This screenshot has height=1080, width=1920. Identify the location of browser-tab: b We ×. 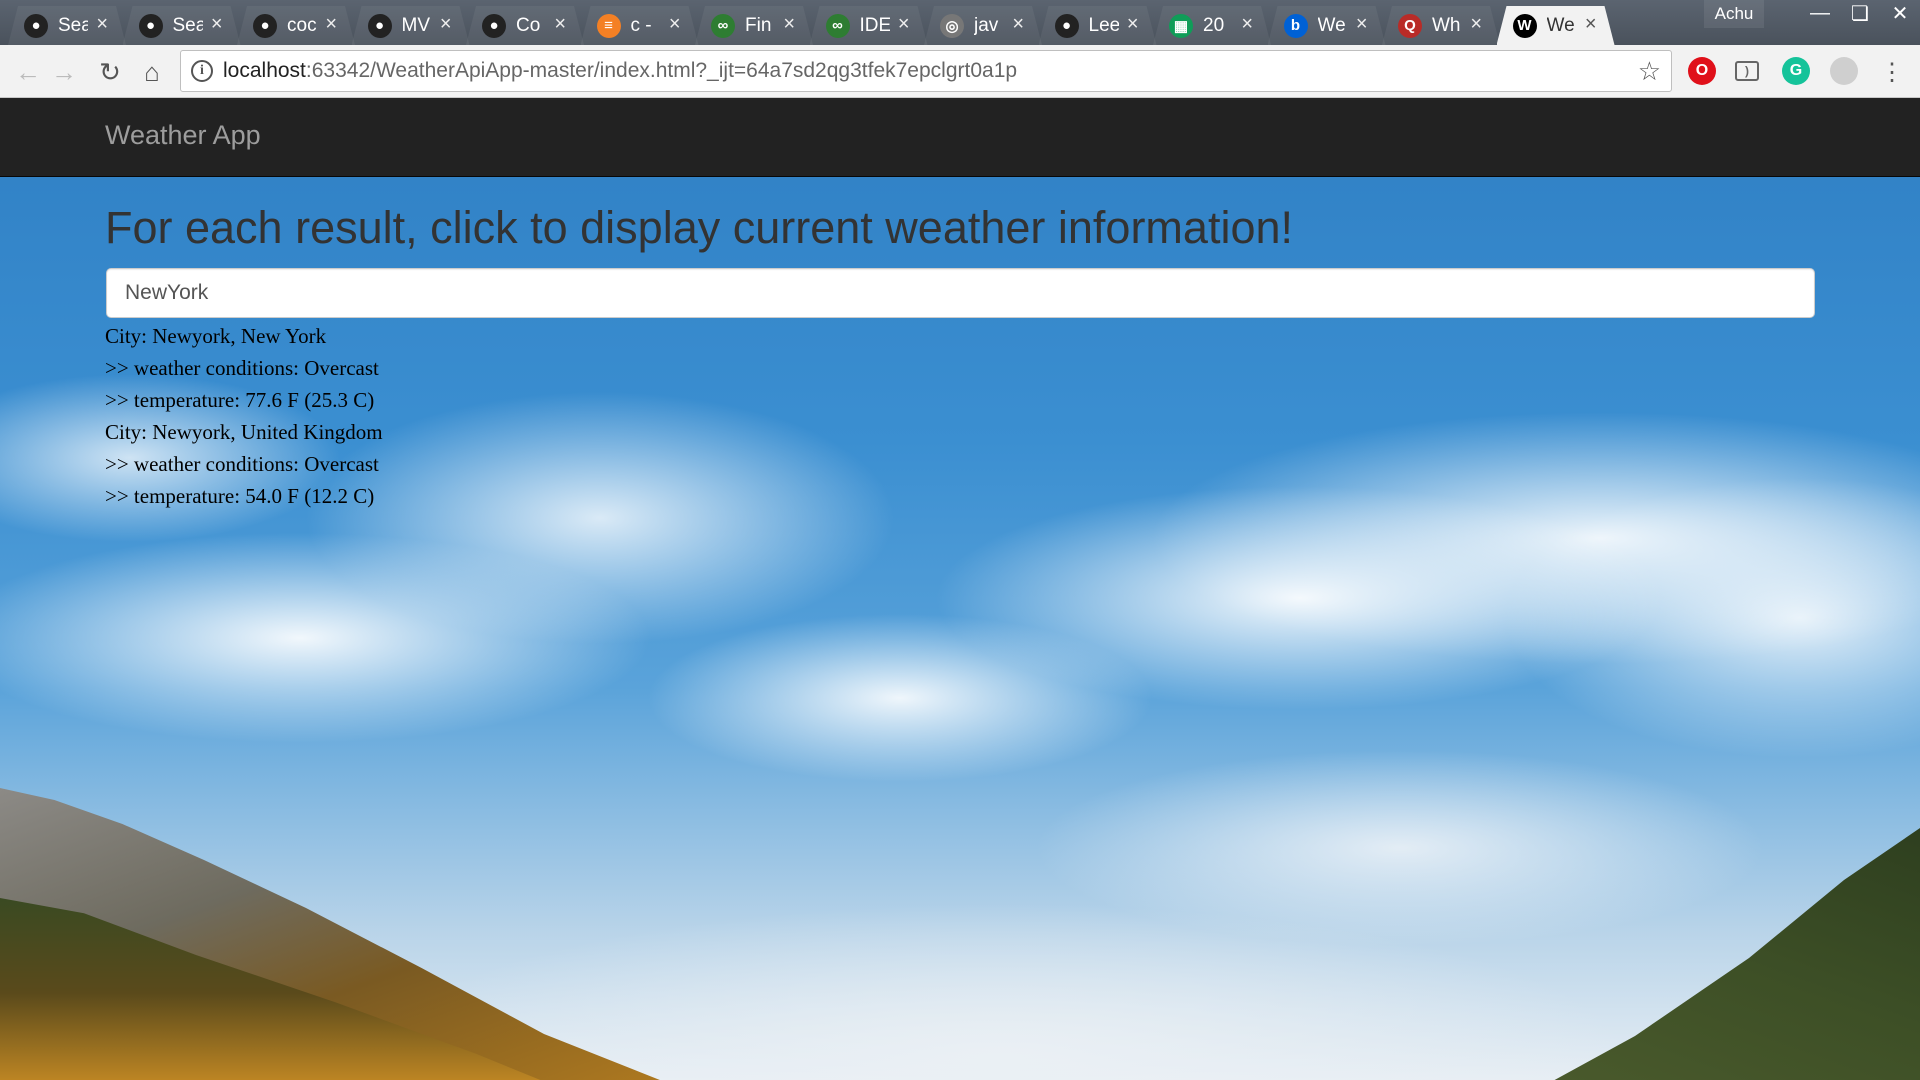
(1327, 25).